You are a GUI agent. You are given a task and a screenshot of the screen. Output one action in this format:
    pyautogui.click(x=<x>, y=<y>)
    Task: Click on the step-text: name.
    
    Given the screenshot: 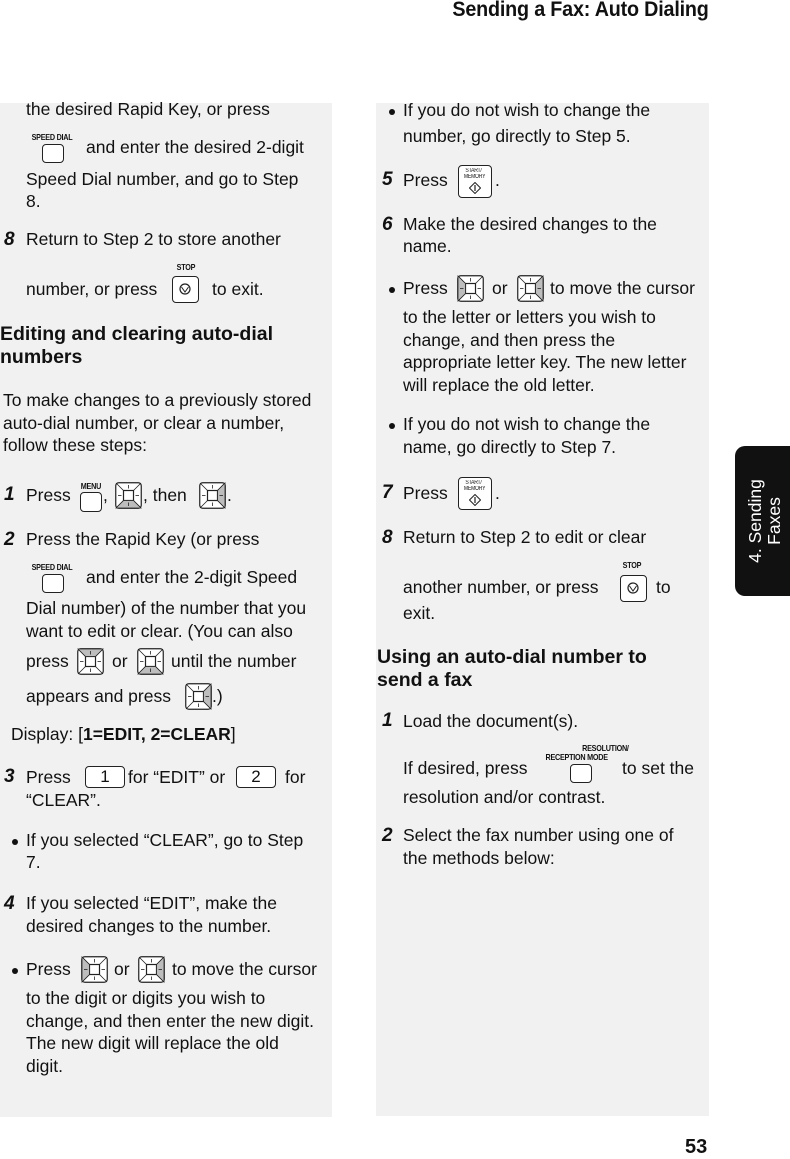 What is the action you would take?
    pyautogui.click(x=427, y=246)
    